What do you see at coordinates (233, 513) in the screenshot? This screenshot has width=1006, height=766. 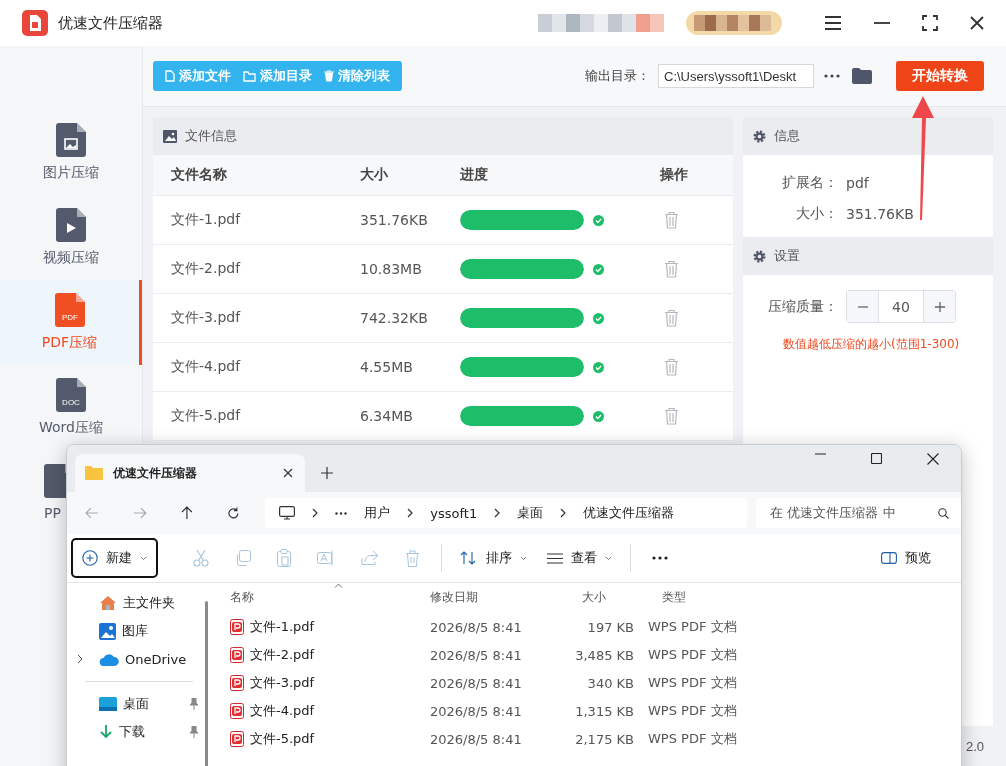 I see `refresh-icon` at bounding box center [233, 513].